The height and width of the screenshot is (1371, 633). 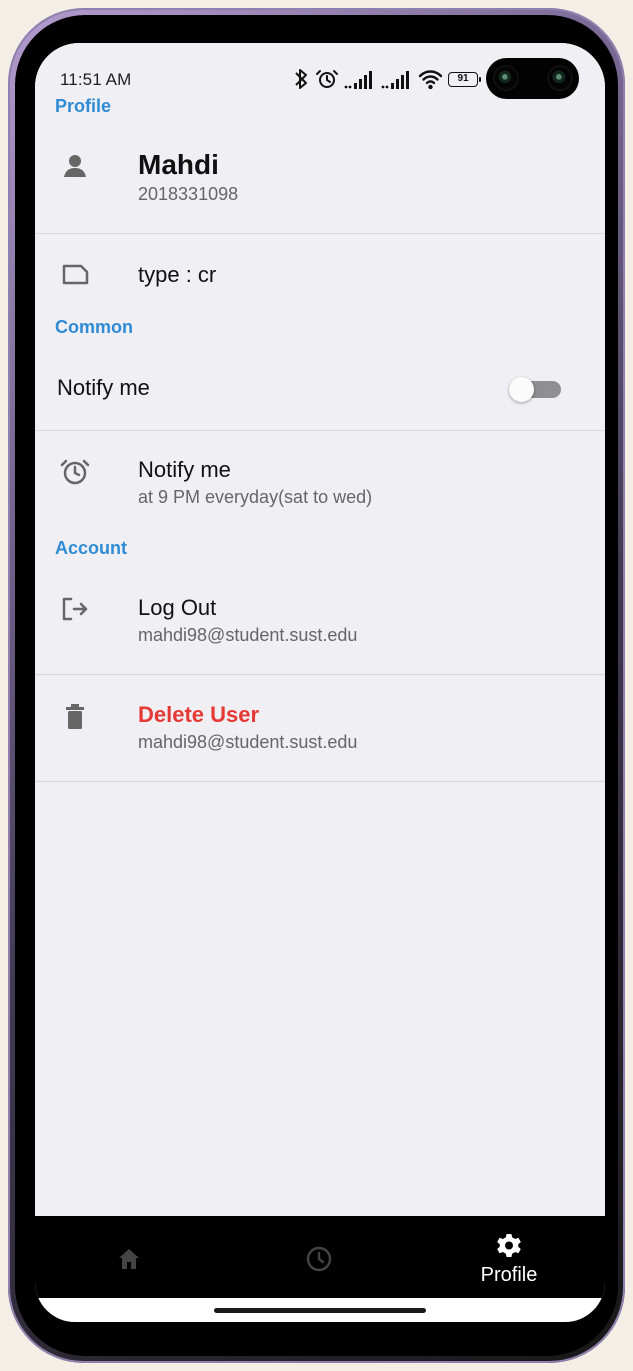 What do you see at coordinates (184, 469) in the screenshot?
I see `notify-title: Notify me` at bounding box center [184, 469].